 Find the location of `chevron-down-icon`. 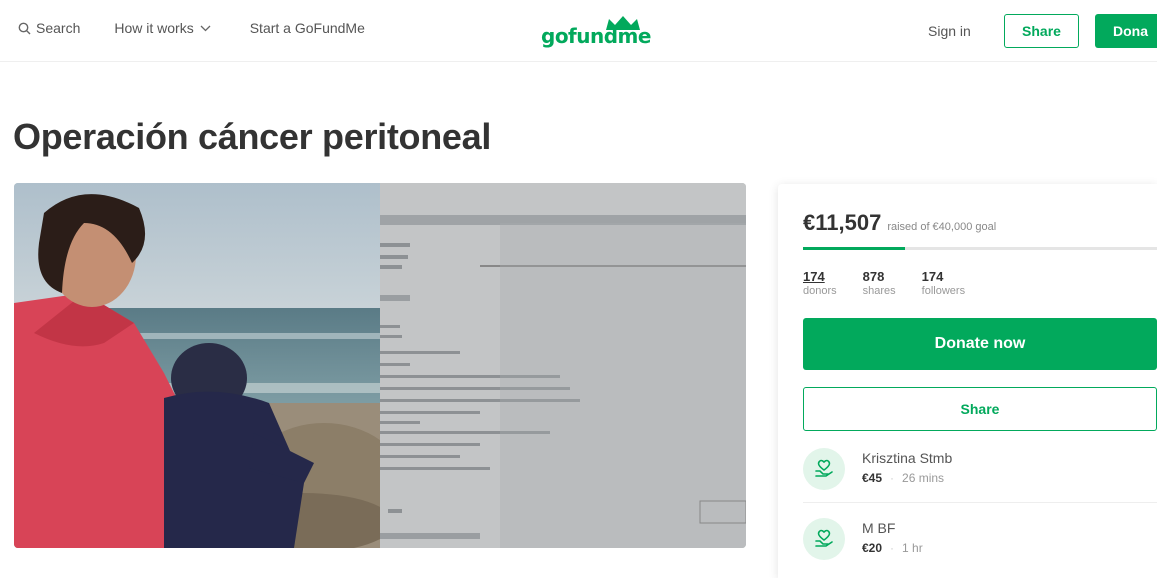

chevron-down-icon is located at coordinates (205, 28).